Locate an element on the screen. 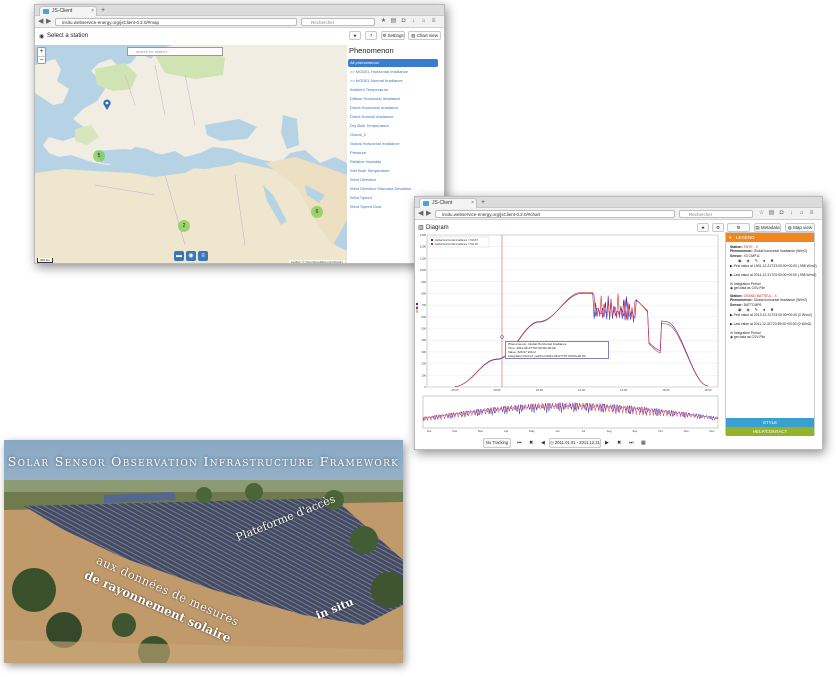  previous-period-icon: ◀ is located at coordinates (543, 443).